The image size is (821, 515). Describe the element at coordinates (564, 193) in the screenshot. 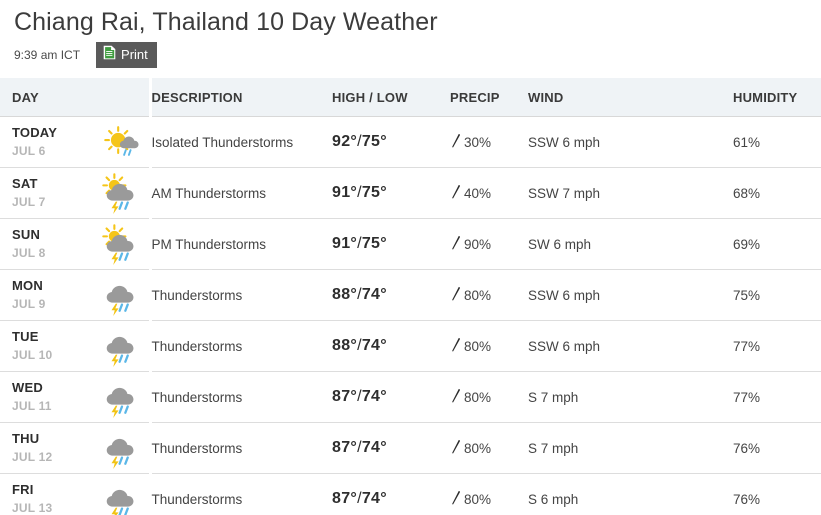

I see `wind-value: SSW 7 mph` at that location.